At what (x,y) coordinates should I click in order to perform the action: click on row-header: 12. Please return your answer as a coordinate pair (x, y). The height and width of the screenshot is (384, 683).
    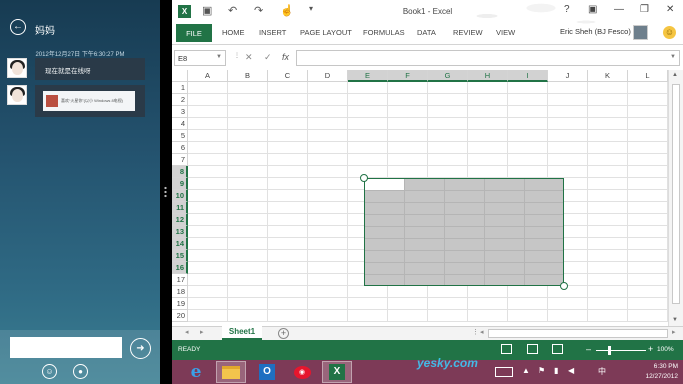
    Looking at the image, I should click on (180, 220).